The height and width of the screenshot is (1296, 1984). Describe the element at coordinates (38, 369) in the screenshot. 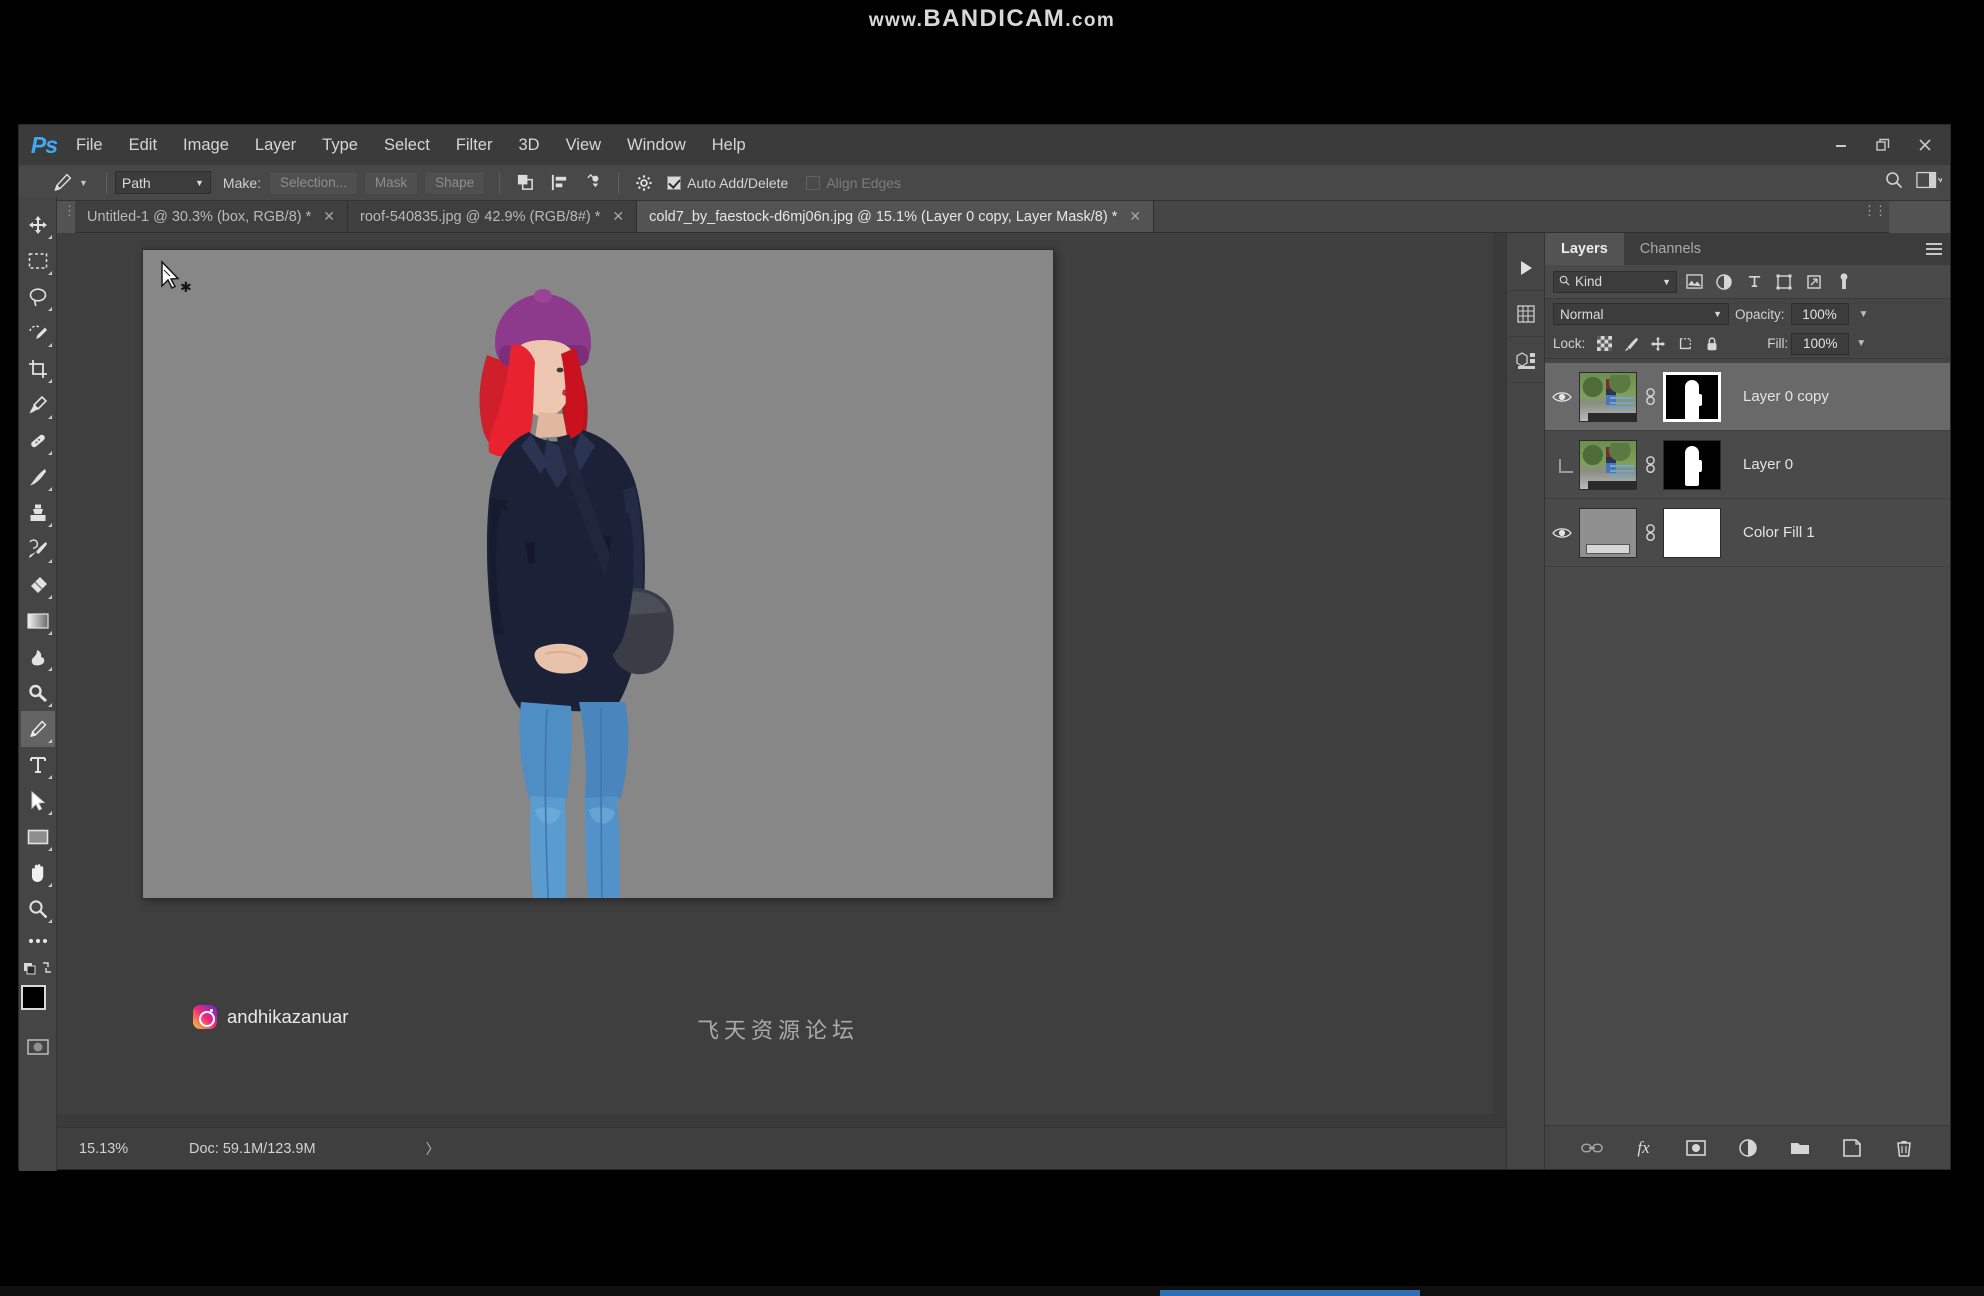

I see `crop-tool` at that location.